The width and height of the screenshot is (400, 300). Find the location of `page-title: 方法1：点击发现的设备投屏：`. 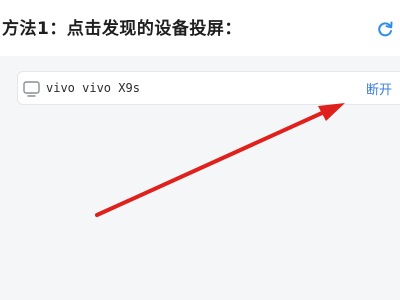

page-title: 方法1：点击发现的设备投屏： is located at coordinates (122, 29).